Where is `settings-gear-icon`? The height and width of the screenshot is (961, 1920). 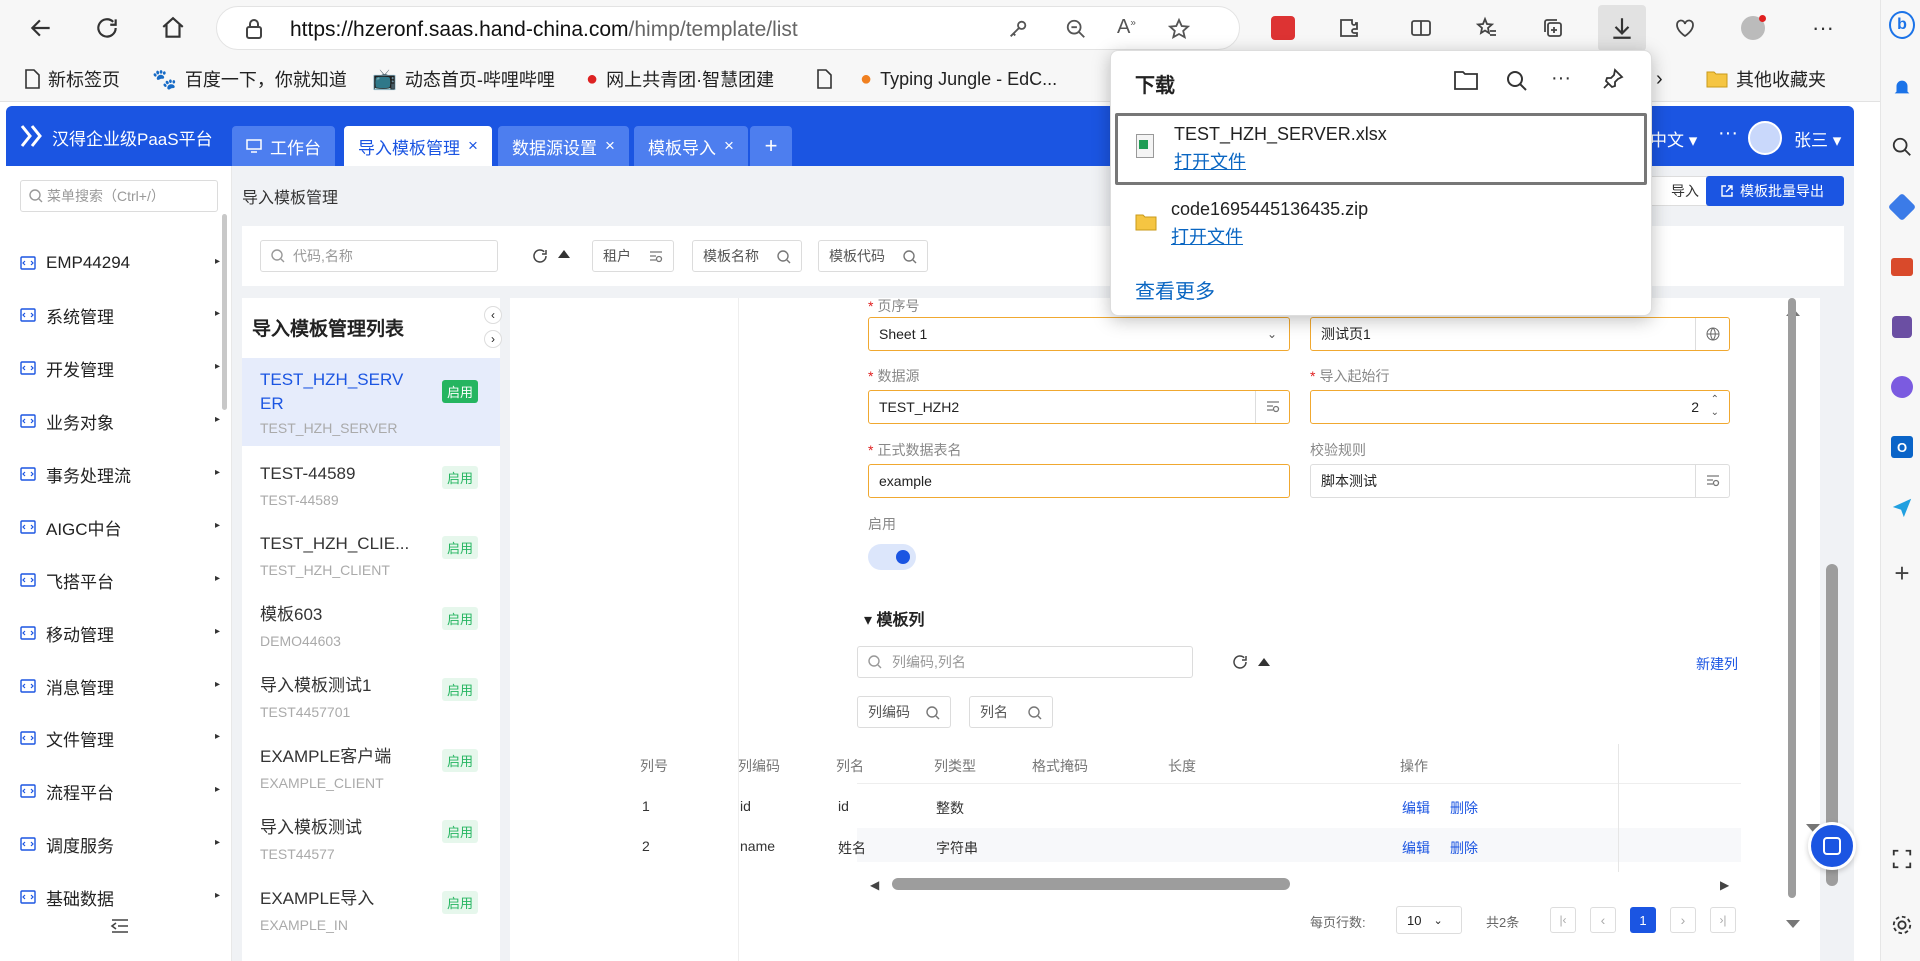
settings-gear-icon is located at coordinates (1902, 925).